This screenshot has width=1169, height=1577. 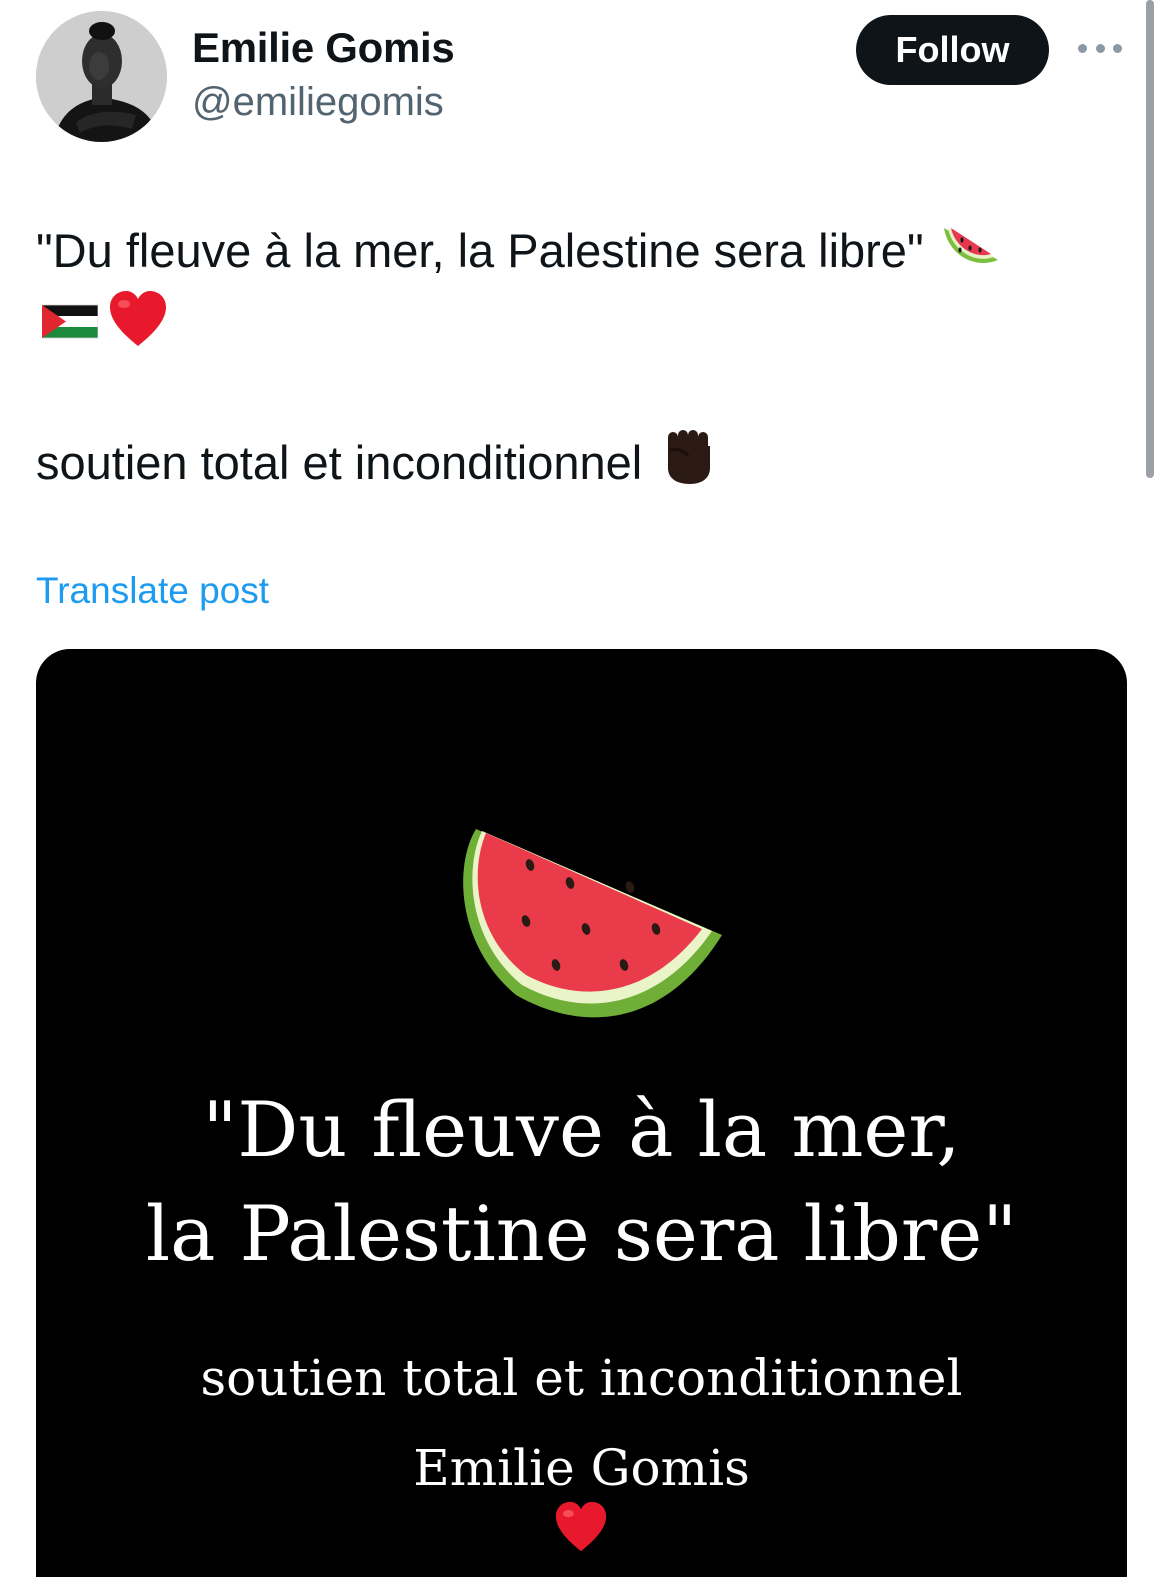 I want to click on translate-post-link: Translate post, so click(x=152, y=591).